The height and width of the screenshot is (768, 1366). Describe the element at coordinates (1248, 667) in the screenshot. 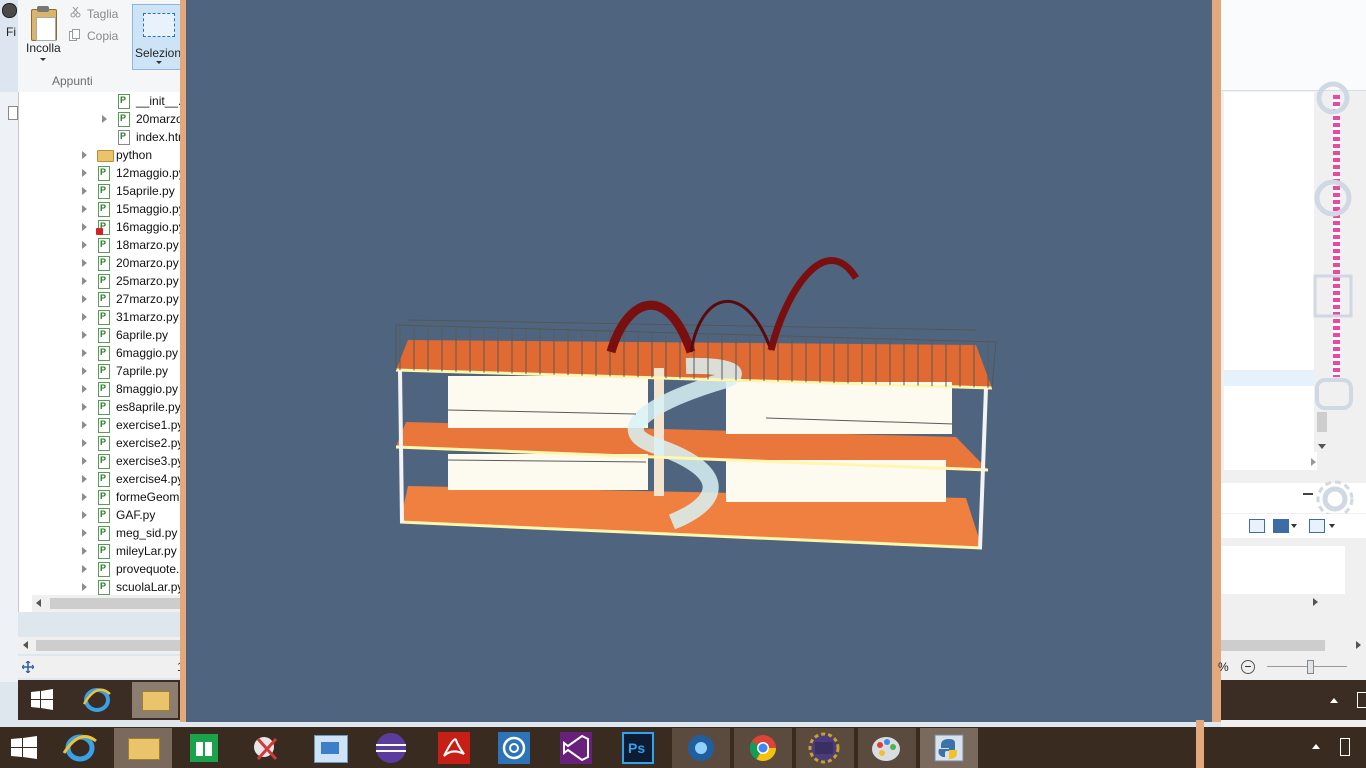

I see `zoom-out-icon` at that location.